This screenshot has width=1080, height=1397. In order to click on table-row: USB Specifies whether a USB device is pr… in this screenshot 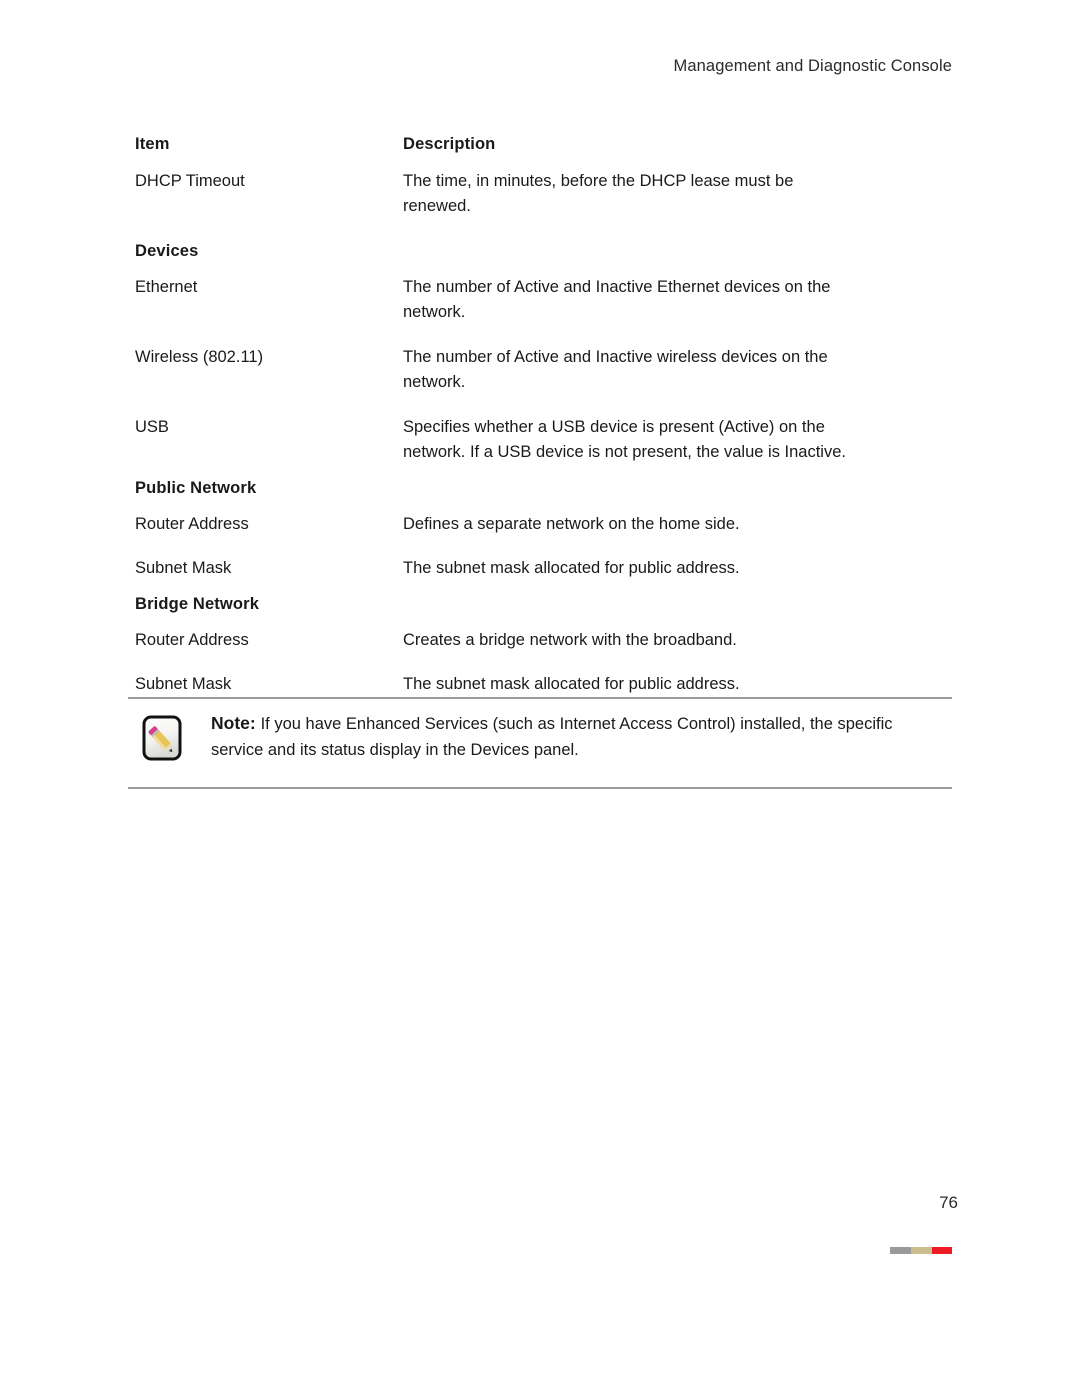, I will do `click(530, 440)`.